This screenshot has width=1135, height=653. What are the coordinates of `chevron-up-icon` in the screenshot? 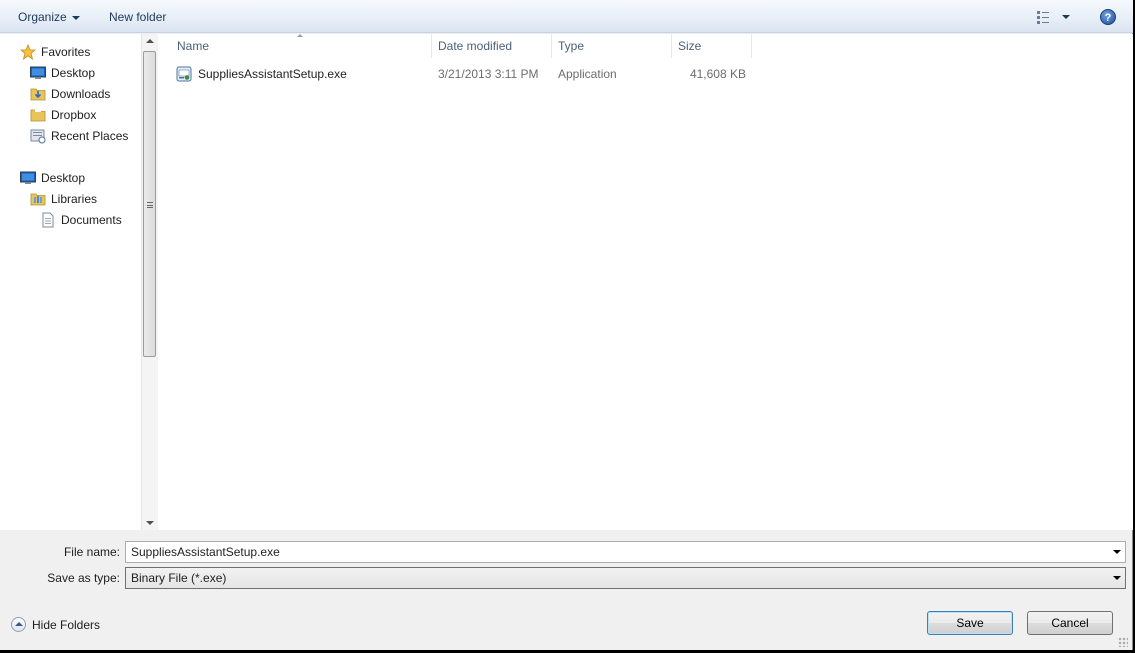 It's located at (18, 624).